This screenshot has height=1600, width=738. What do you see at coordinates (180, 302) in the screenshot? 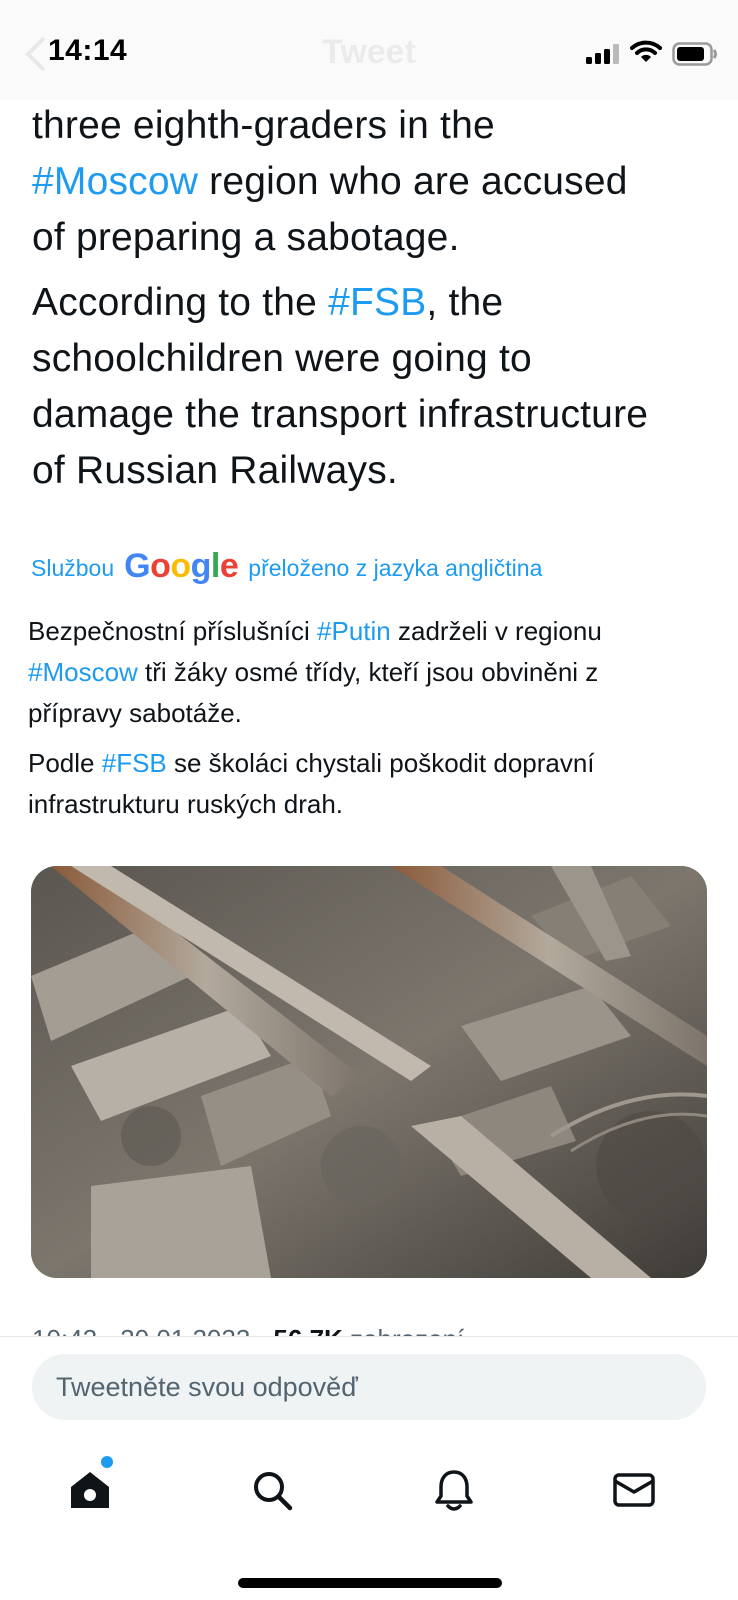
I see `tweet-text: According to the` at bounding box center [180, 302].